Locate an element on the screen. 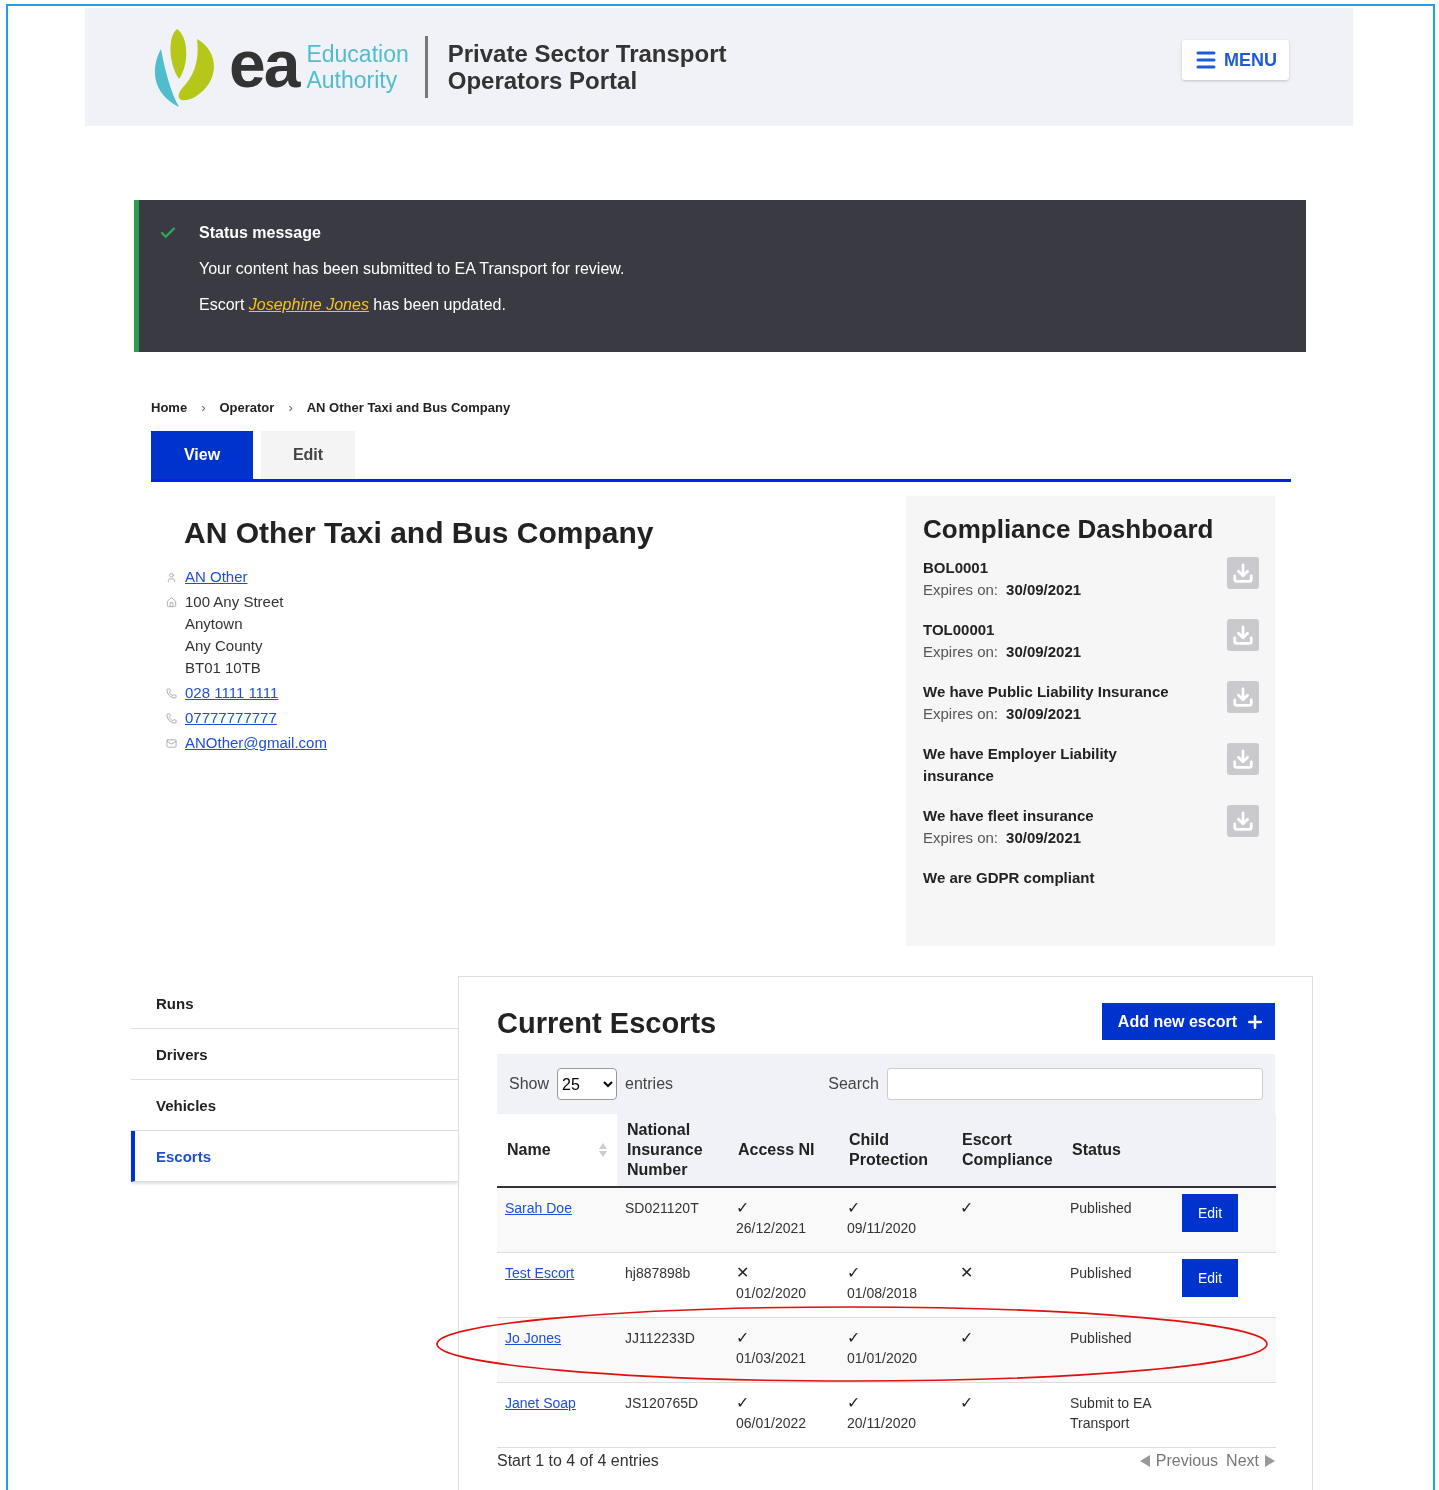 This screenshot has width=1439, height=1490. status-title: Status message is located at coordinates (260, 233).